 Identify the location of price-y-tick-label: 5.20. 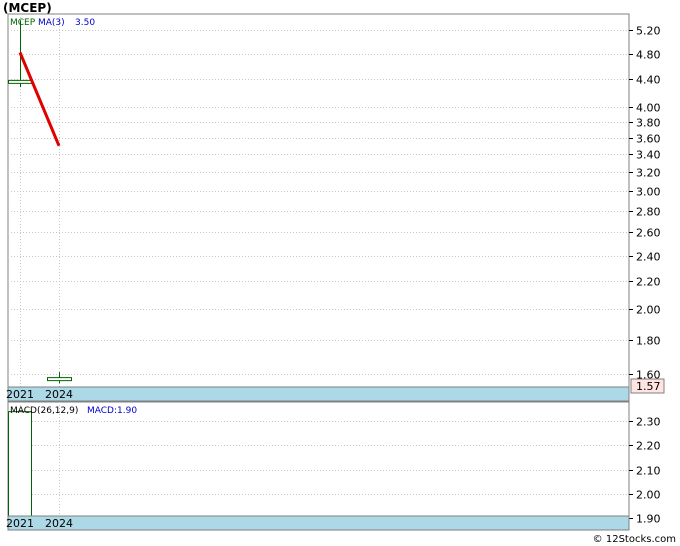
(648, 31).